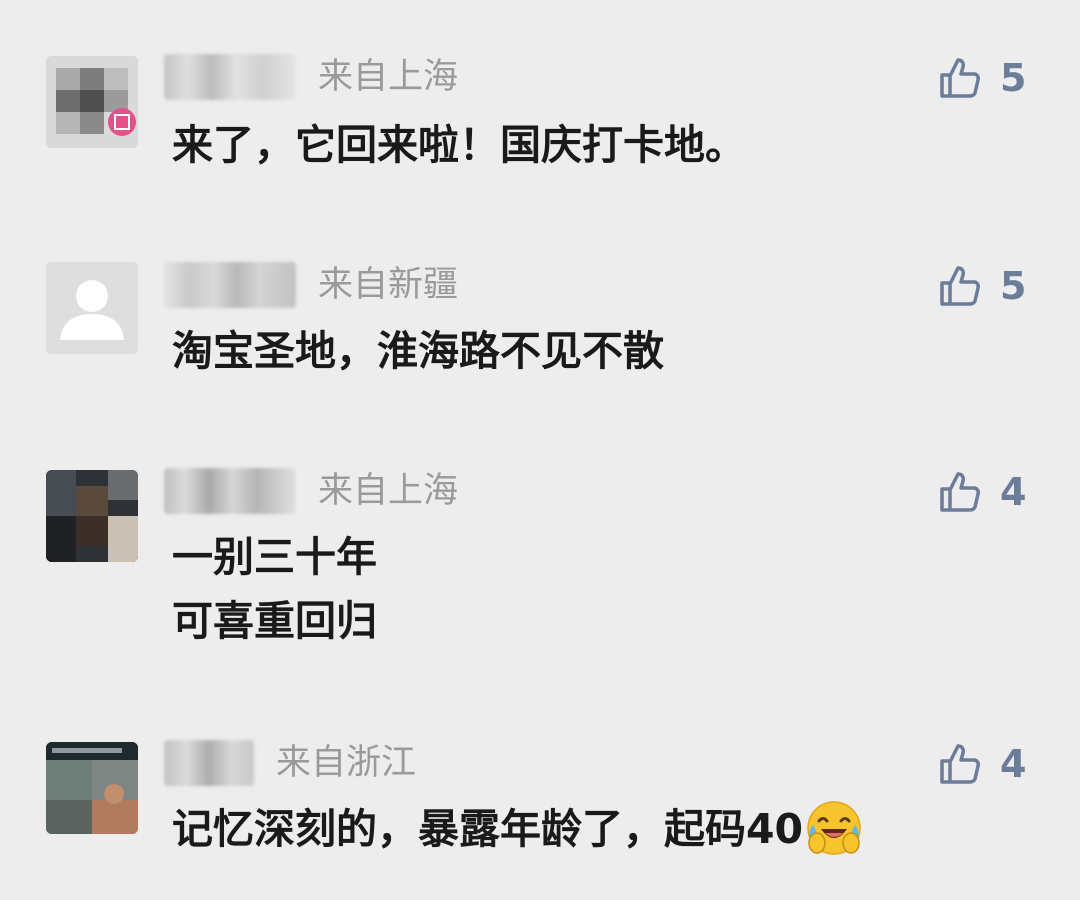  I want to click on laughing-crying-emoji, so click(834, 828).